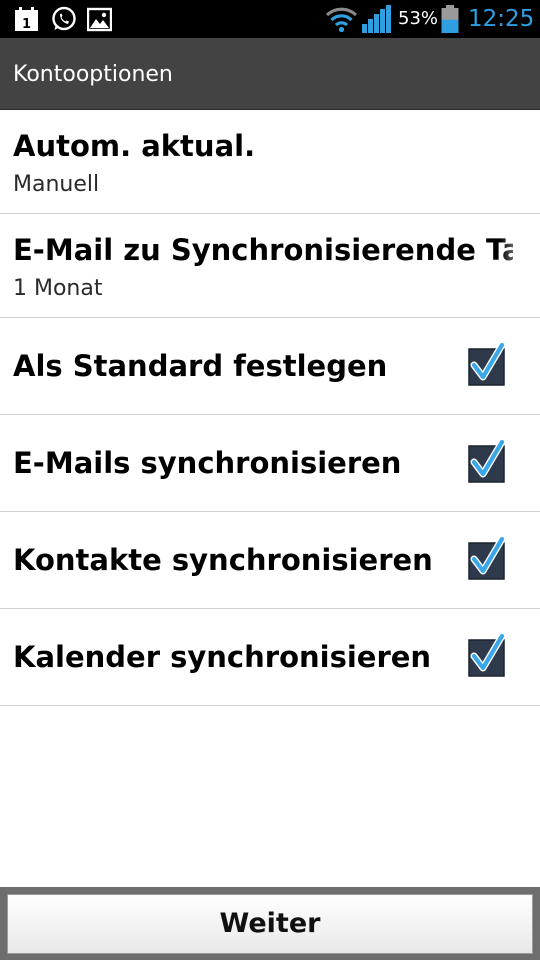 The height and width of the screenshot is (960, 540). Describe the element at coordinates (270, 162) in the screenshot. I see `setting-auto-update: Autom. aktual. Manuell` at that location.